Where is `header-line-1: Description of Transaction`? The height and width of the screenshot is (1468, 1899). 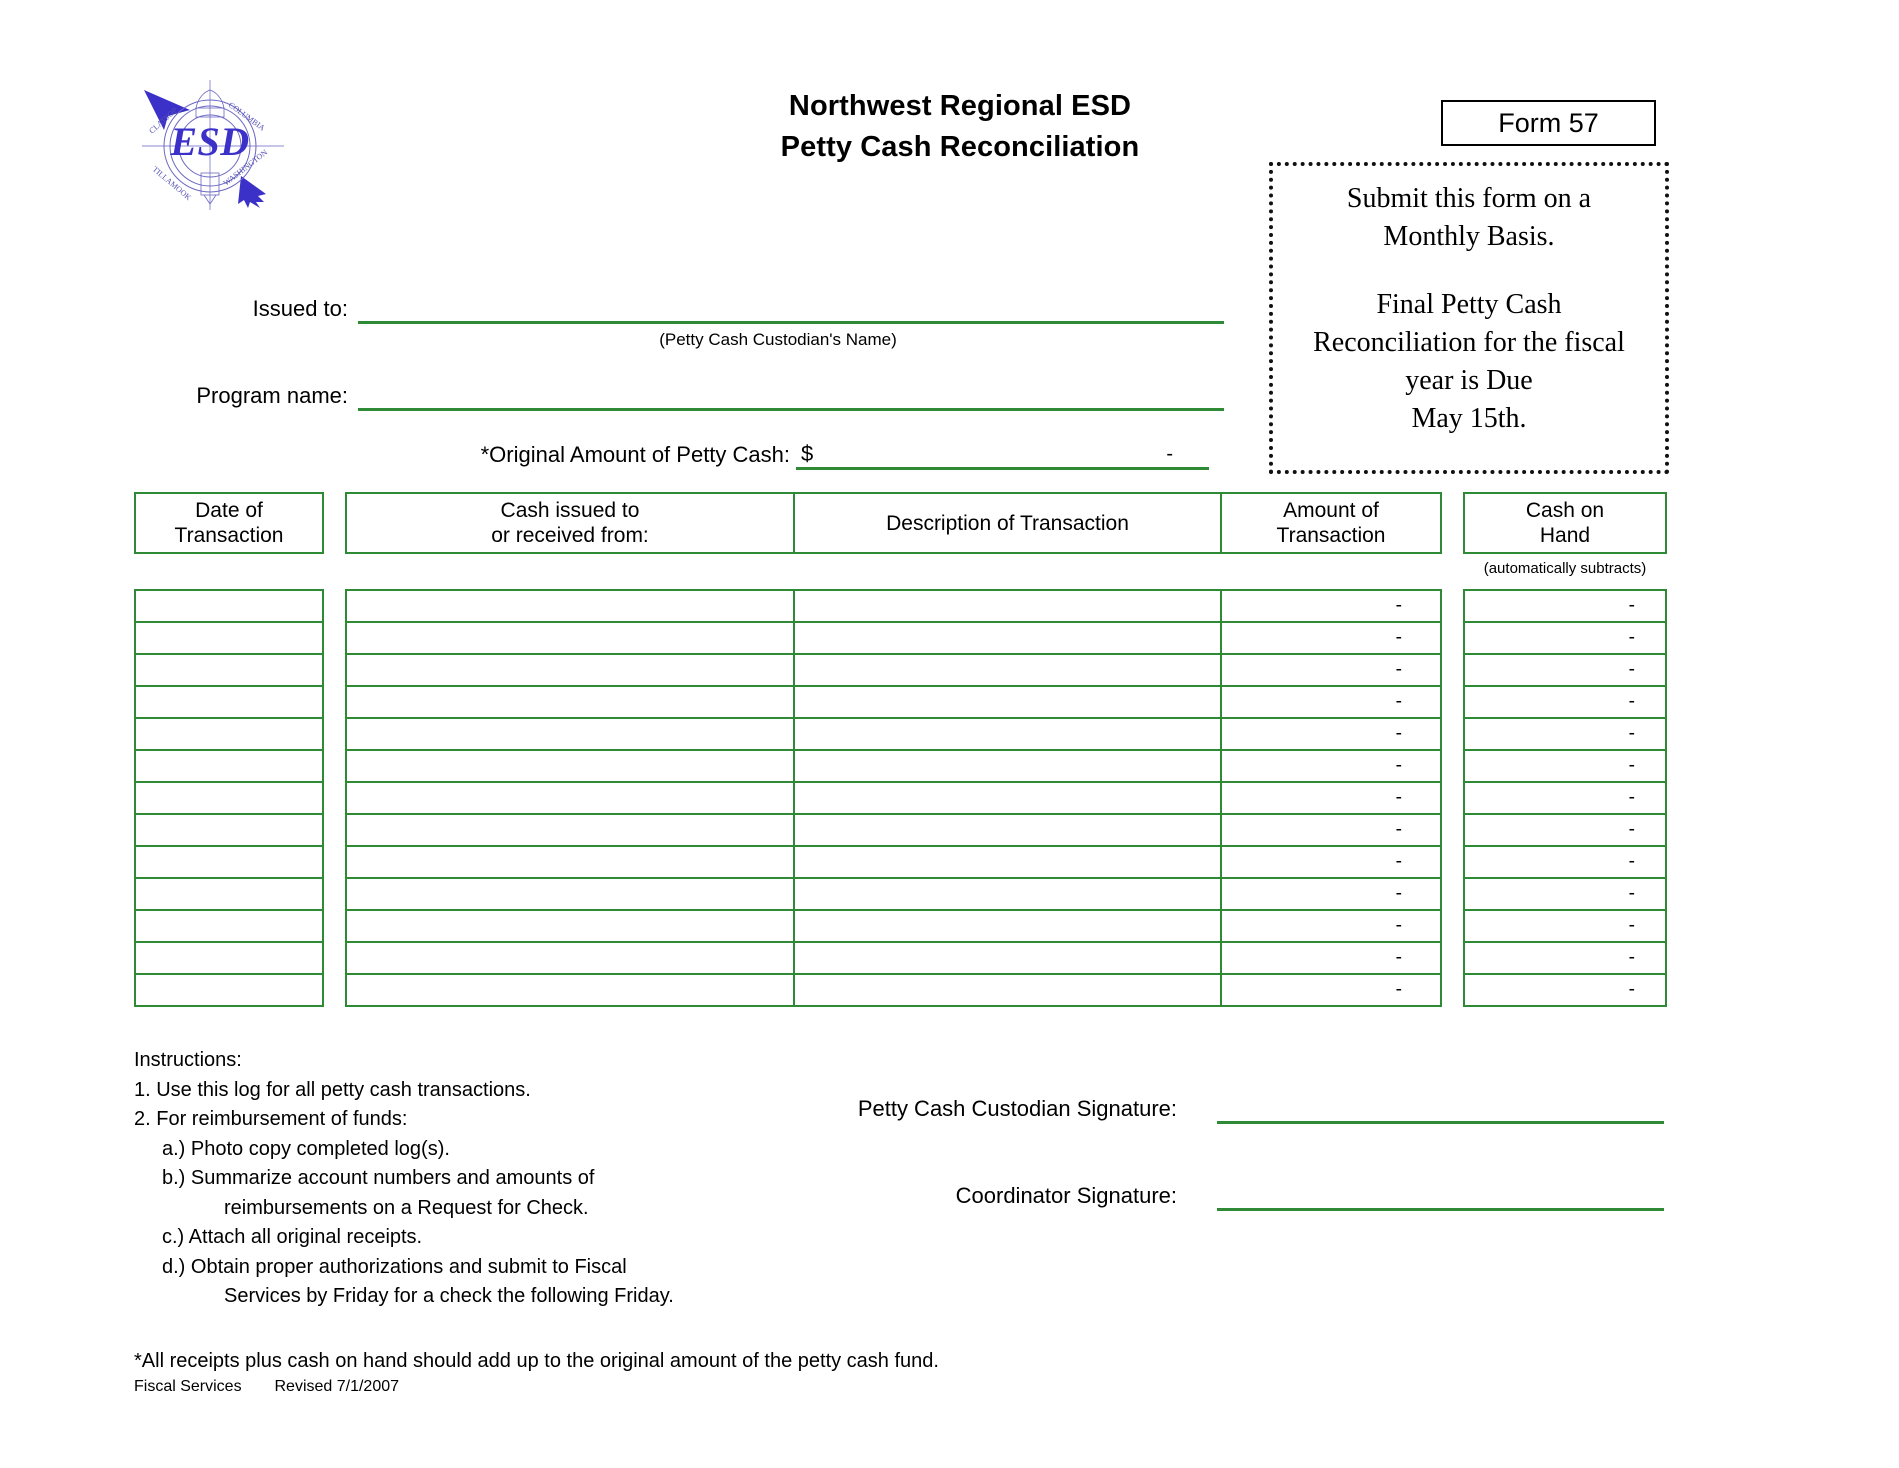 header-line-1: Description of Transaction is located at coordinates (1007, 523).